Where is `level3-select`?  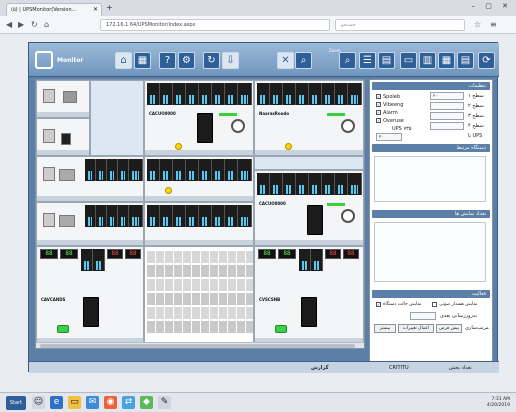
level3-select is located at coordinates (447, 116).